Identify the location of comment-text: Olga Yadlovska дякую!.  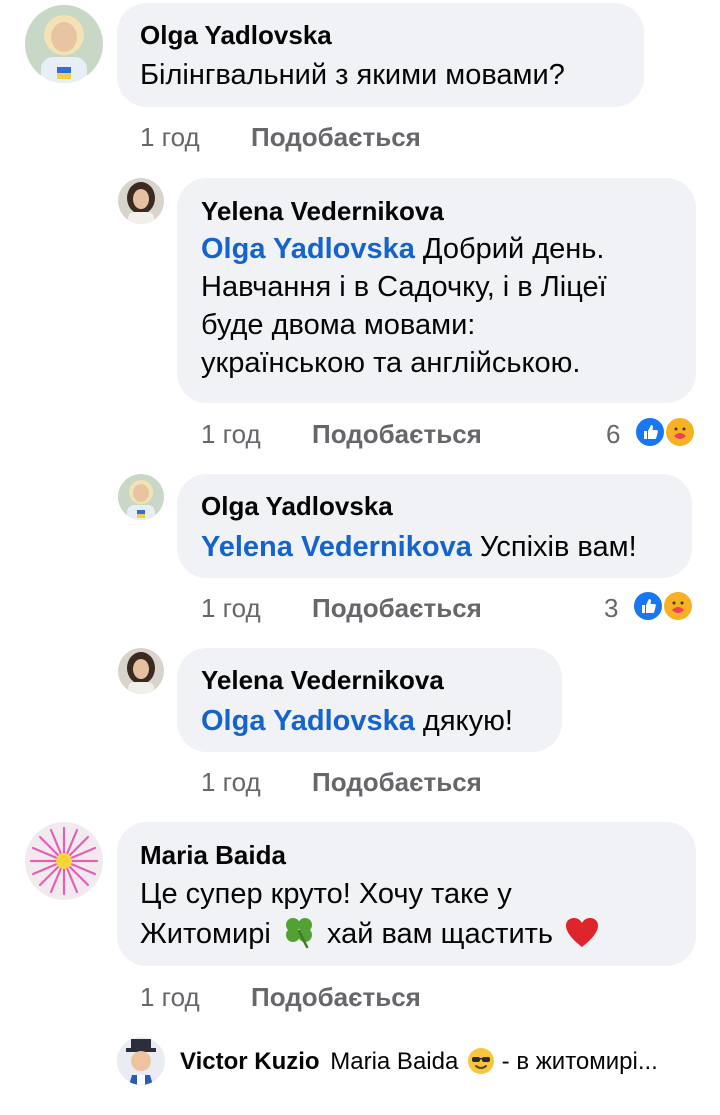
(357, 721).